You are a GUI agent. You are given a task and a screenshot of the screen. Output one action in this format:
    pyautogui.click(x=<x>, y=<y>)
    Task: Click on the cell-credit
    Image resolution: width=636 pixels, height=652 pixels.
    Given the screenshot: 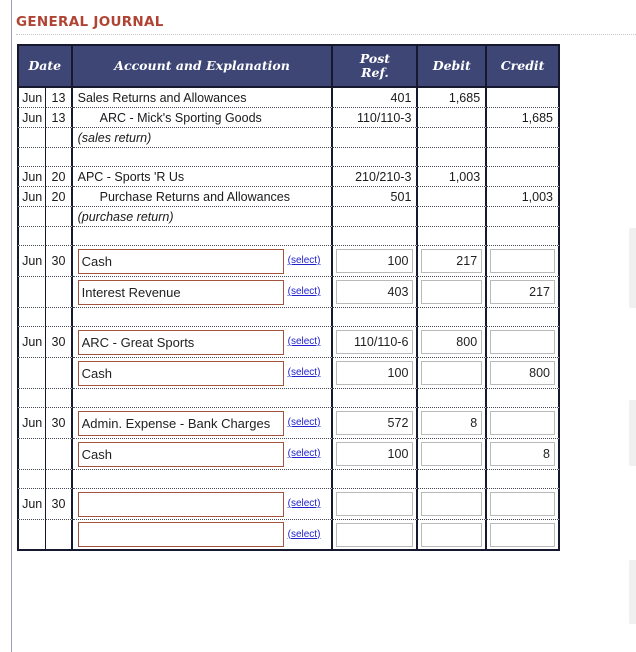 What is the action you would take?
    pyautogui.click(x=523, y=504)
    